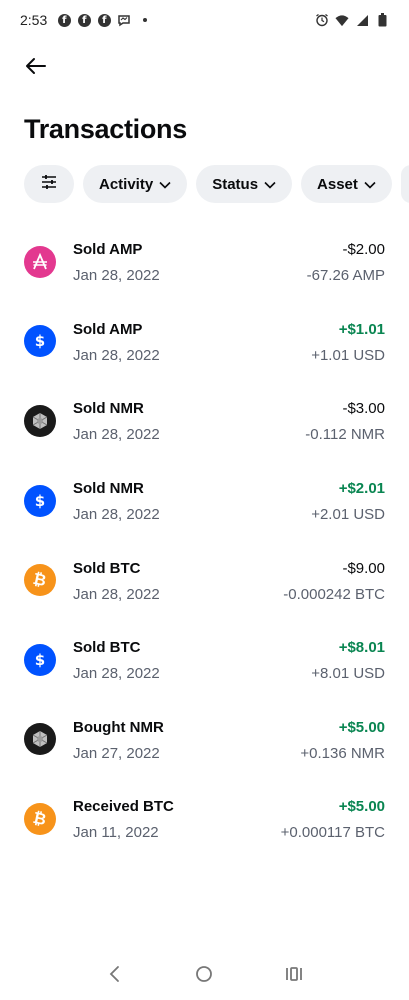 Image resolution: width=409 pixels, height=1000 pixels. What do you see at coordinates (342, 20) in the screenshot?
I see `wifi-icon` at bounding box center [342, 20].